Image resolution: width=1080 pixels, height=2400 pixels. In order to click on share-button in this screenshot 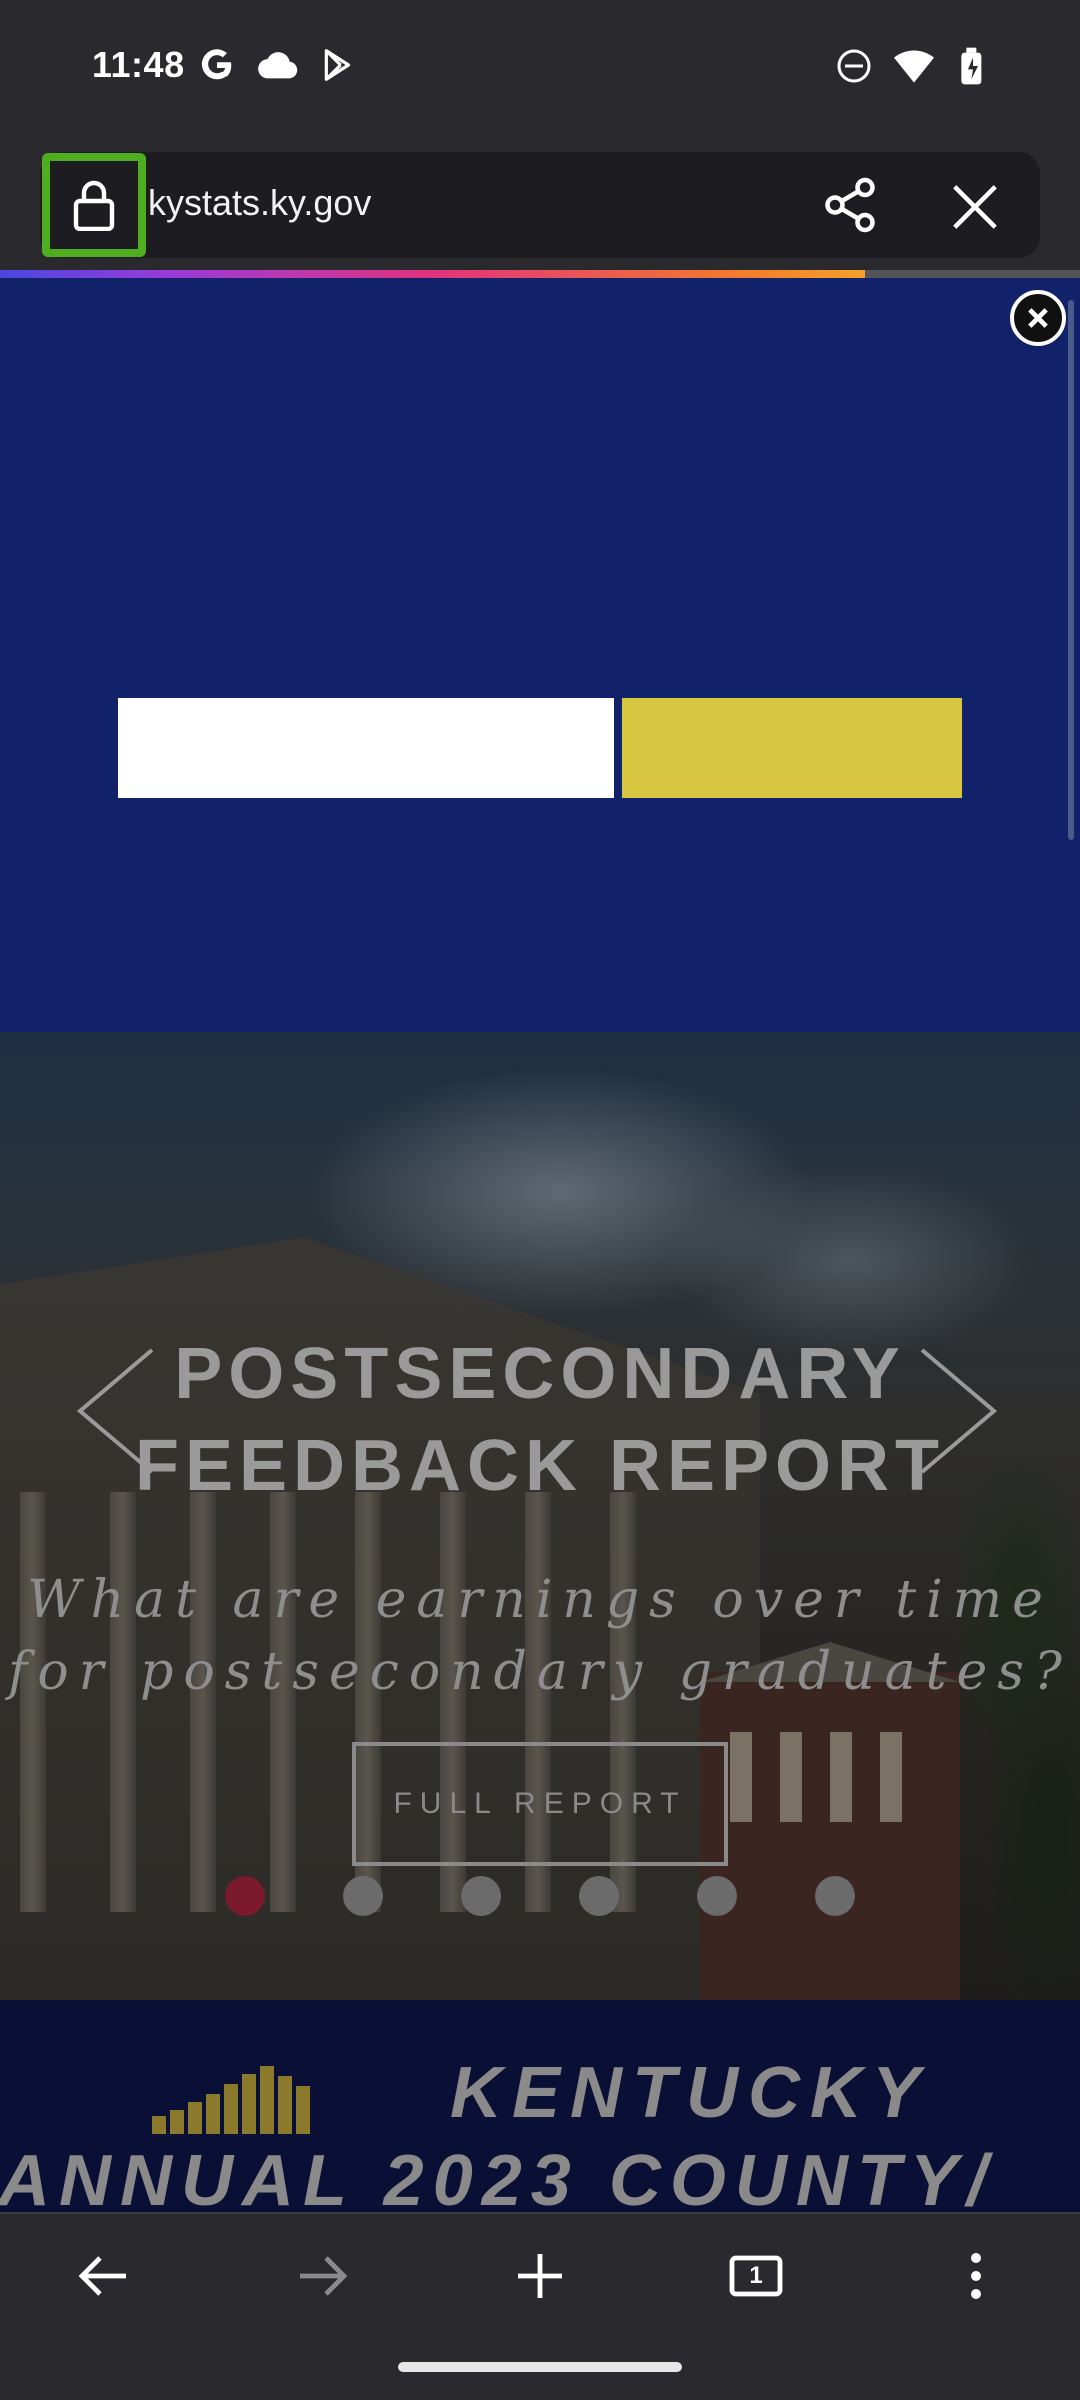, I will do `click(850, 205)`.